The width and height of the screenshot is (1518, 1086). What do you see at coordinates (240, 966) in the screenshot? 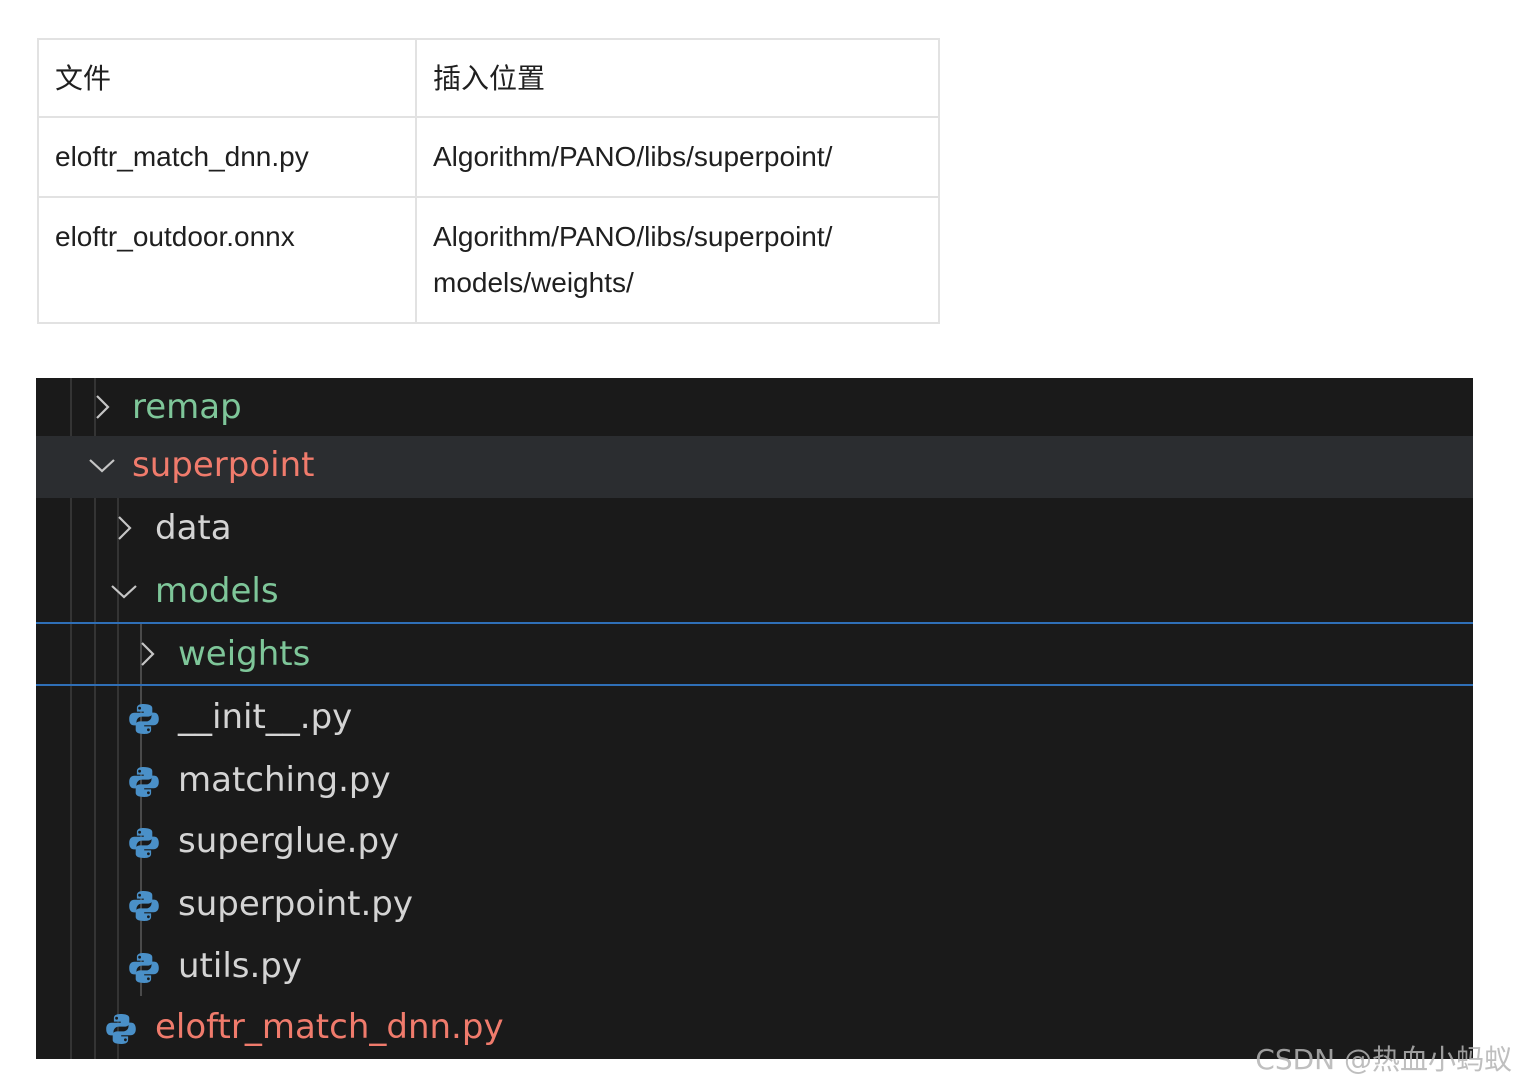
I see `tree-item-label: utils.py` at bounding box center [240, 966].